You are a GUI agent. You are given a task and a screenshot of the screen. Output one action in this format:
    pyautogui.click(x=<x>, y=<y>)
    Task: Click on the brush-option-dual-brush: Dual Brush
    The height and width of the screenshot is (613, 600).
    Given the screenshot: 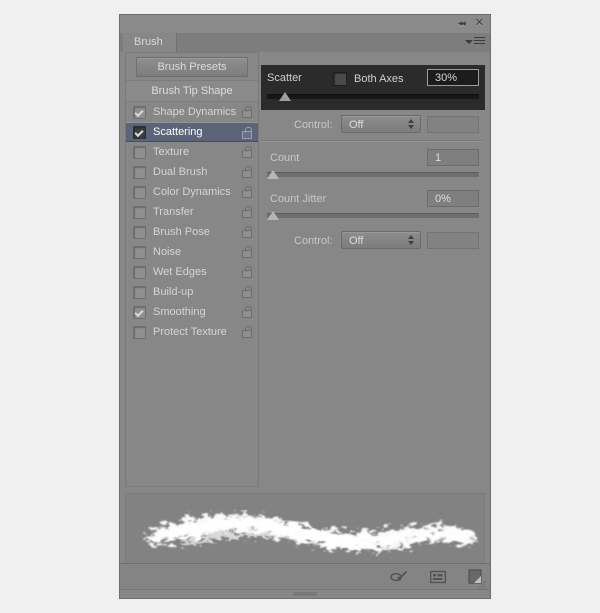 What is the action you would take?
    pyautogui.click(x=192, y=172)
    